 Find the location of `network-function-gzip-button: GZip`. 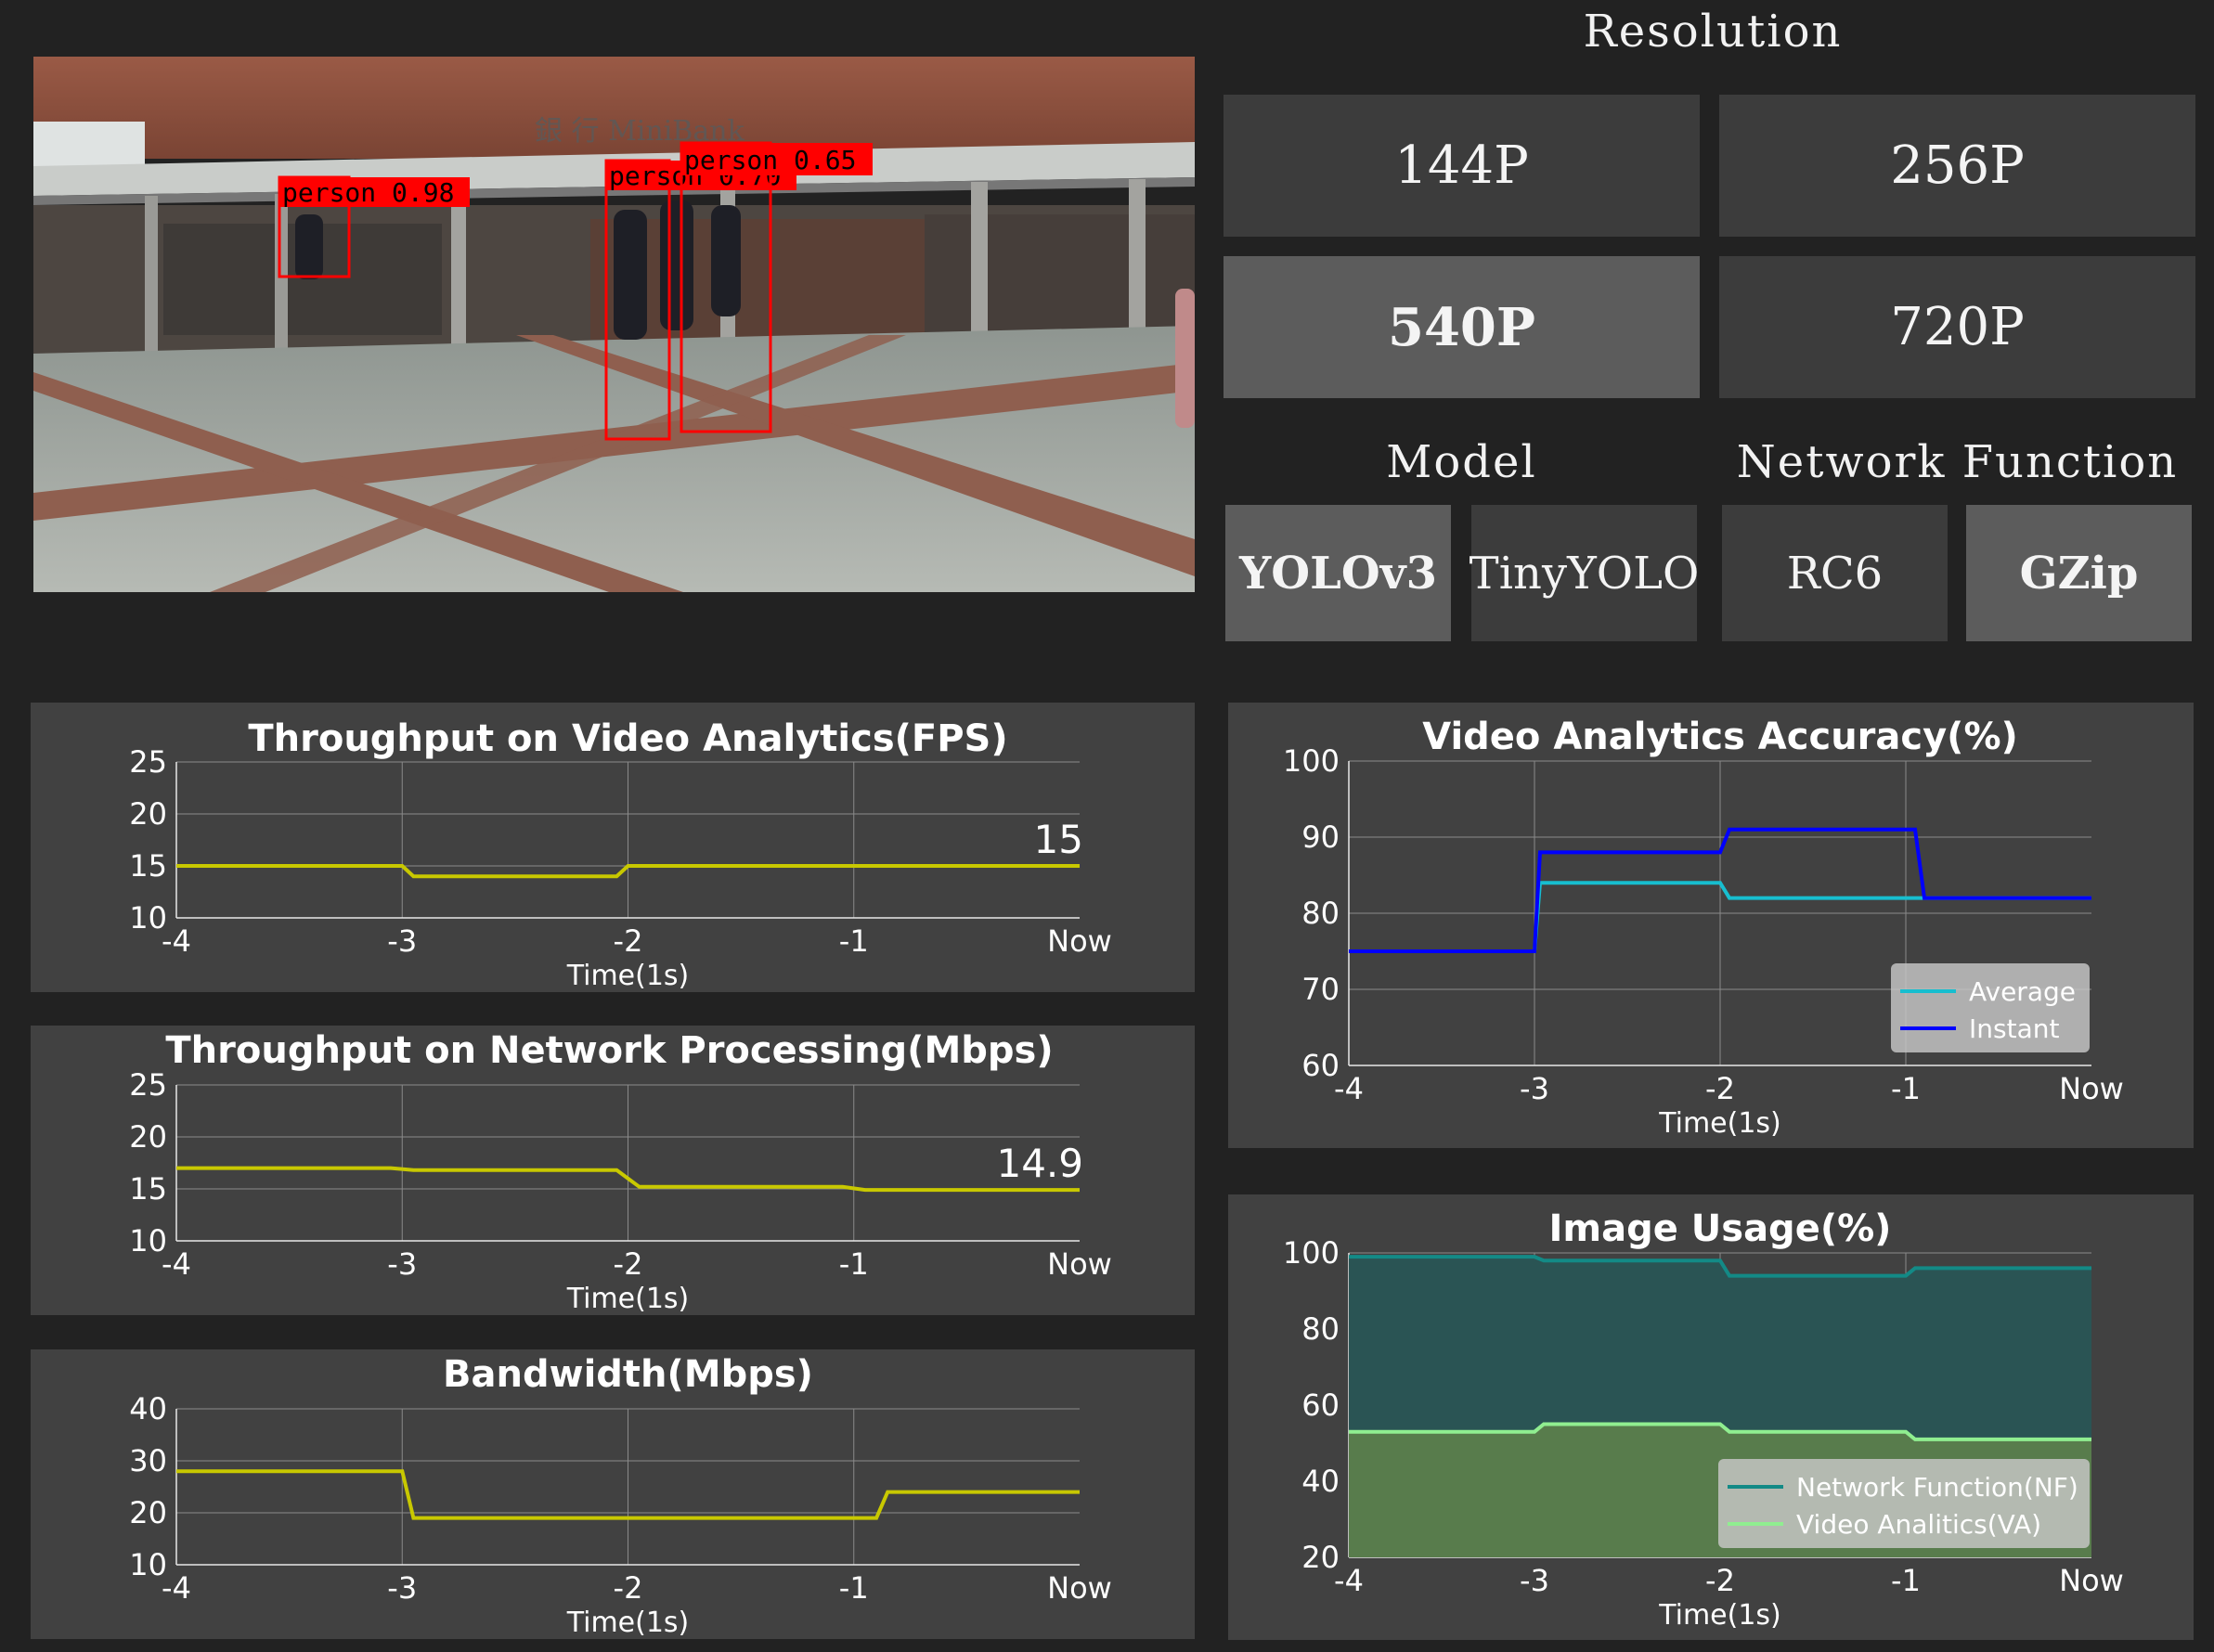

network-function-gzip-button: GZip is located at coordinates (2079, 573).